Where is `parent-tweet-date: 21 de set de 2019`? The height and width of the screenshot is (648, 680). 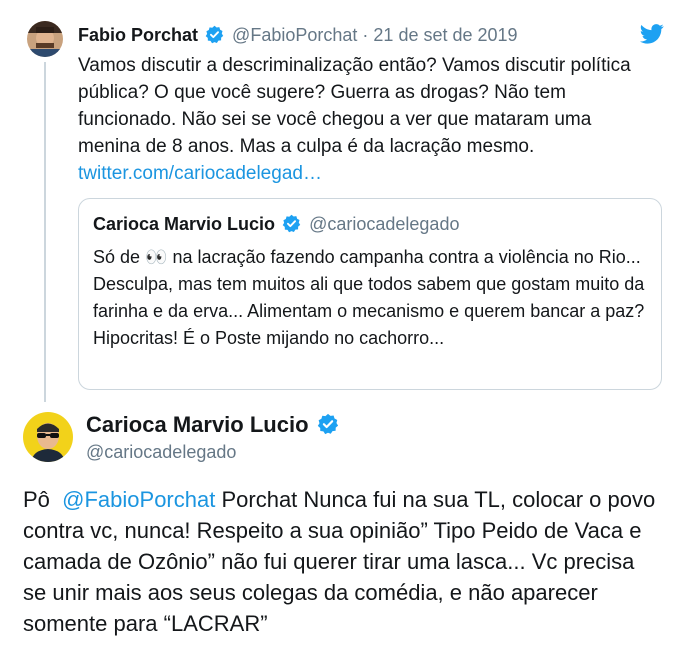 parent-tweet-date: 21 de set de 2019 is located at coordinates (445, 35).